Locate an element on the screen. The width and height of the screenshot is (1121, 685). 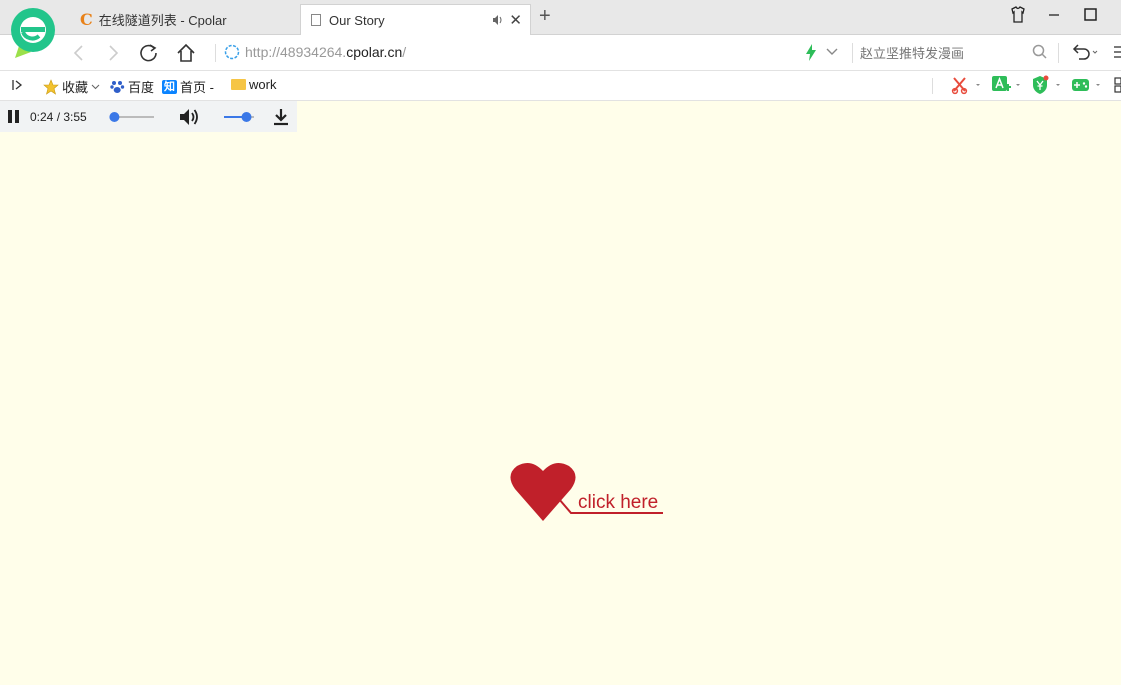
volume-slider is located at coordinates (239, 117).